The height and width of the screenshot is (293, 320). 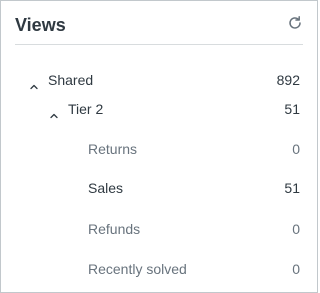 I want to click on tree-group-shared: Shared 892, so click(x=159, y=80).